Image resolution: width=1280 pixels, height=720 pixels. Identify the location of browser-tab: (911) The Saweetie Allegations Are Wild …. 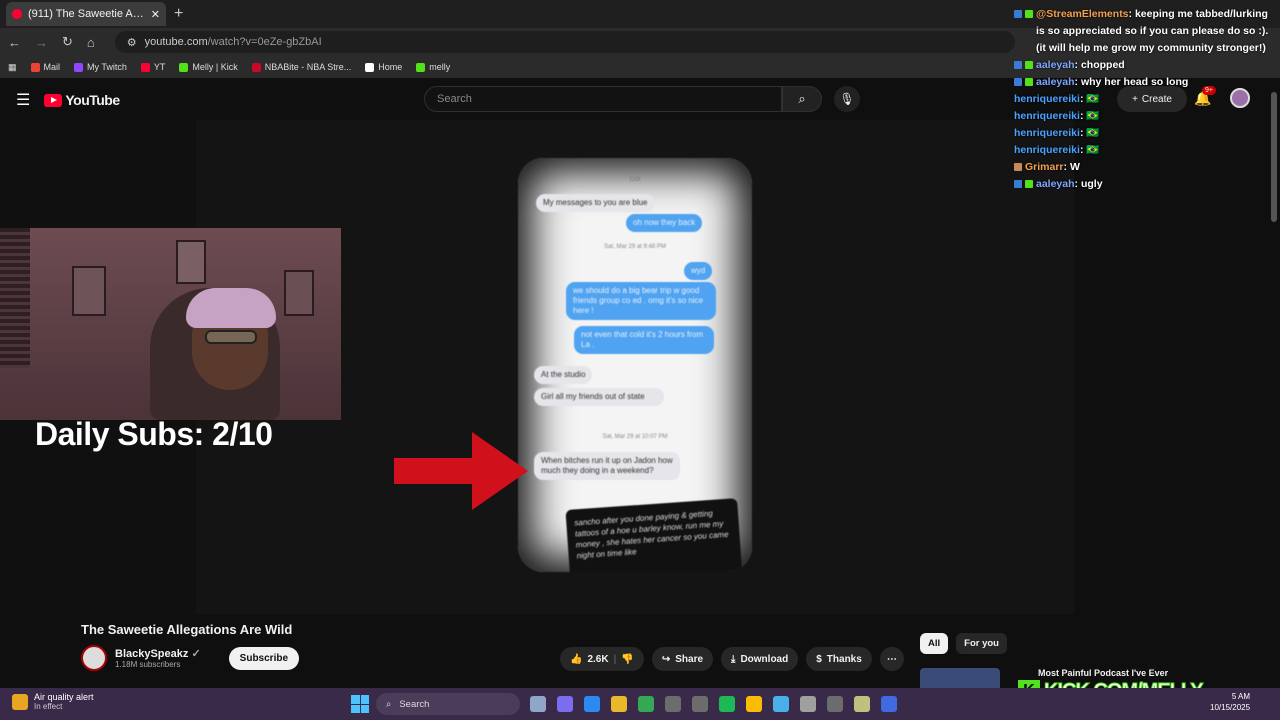
(86, 14).